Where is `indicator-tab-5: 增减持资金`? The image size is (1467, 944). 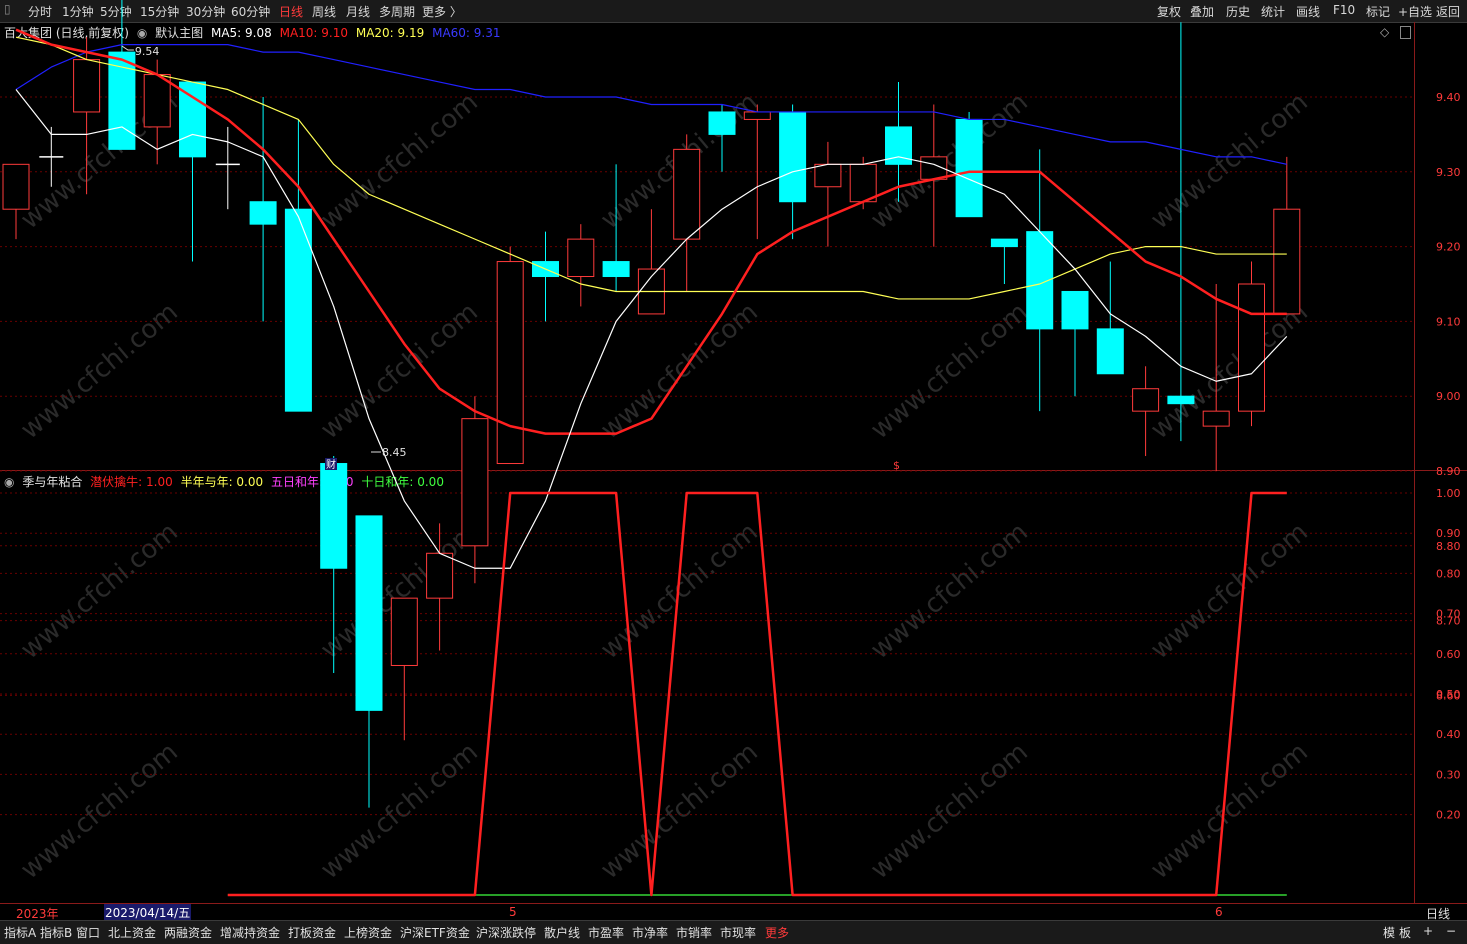
indicator-tab-5: 增减持资金 is located at coordinates (250, 932).